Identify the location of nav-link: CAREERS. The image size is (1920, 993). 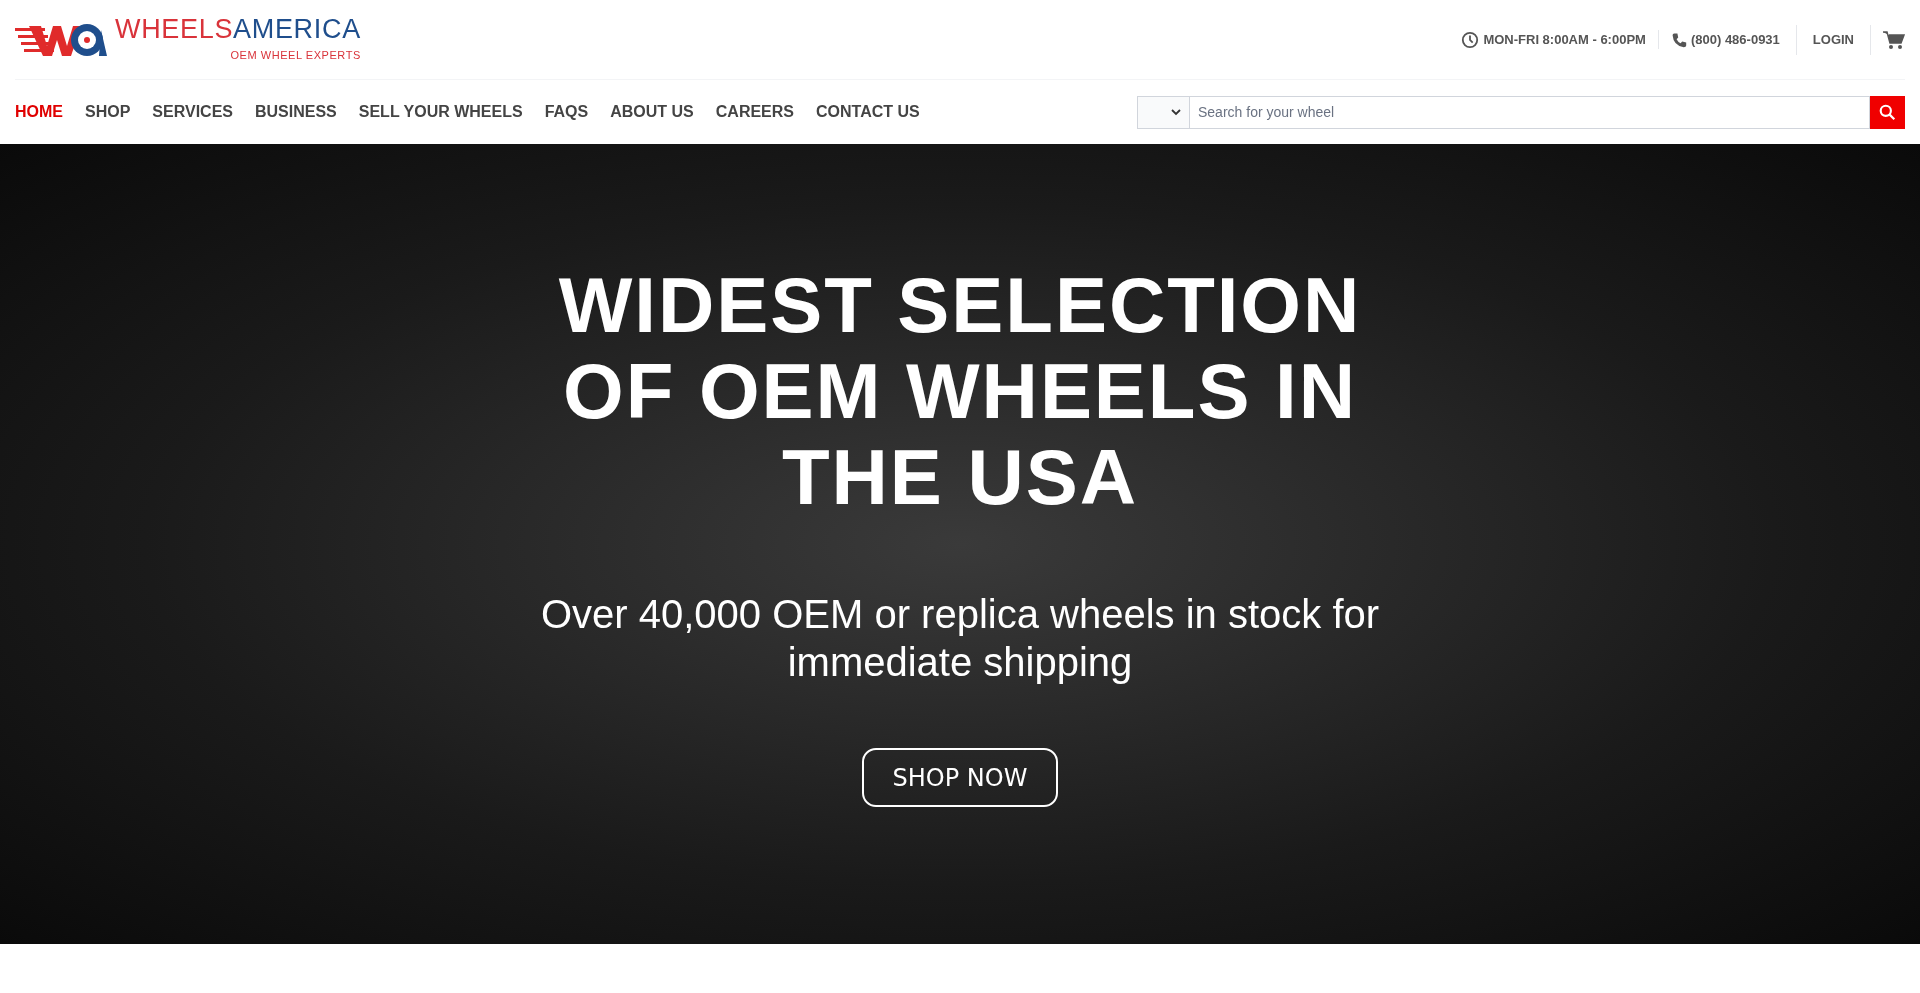
(754, 112).